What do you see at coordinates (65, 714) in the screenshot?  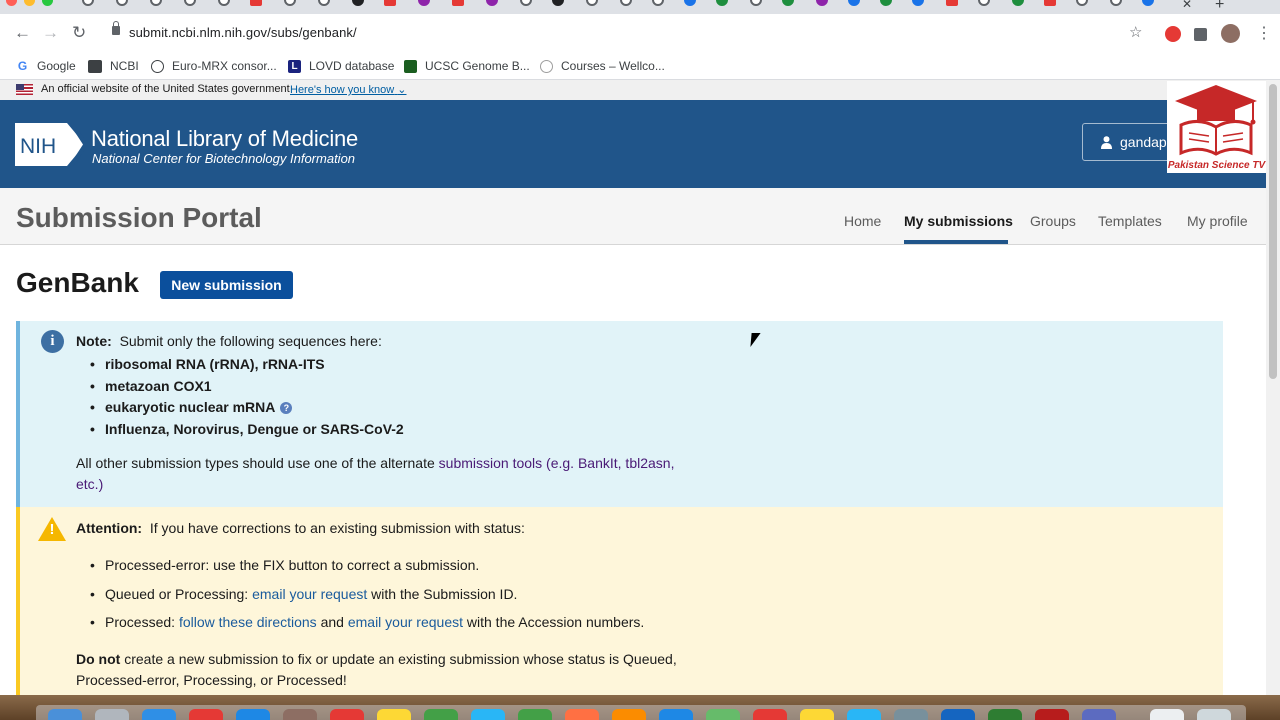 I see `finder-icon` at bounding box center [65, 714].